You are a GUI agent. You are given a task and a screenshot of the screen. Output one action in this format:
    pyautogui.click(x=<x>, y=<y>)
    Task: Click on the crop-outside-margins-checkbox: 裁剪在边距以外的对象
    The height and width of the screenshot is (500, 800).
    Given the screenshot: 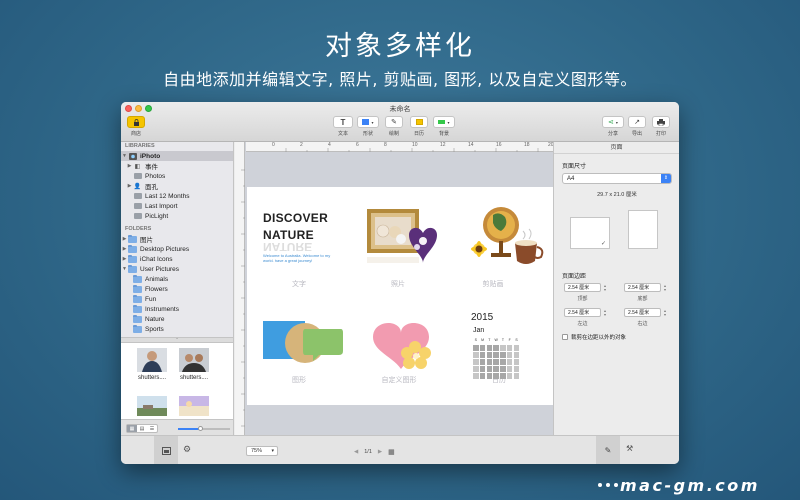 What is the action you would take?
    pyautogui.click(x=594, y=337)
    